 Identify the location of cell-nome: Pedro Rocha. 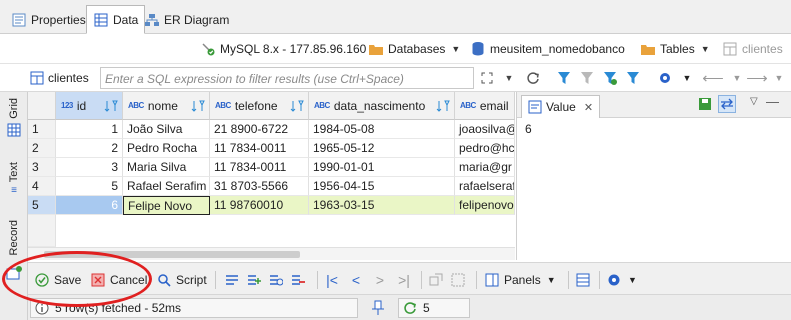
(166, 148).